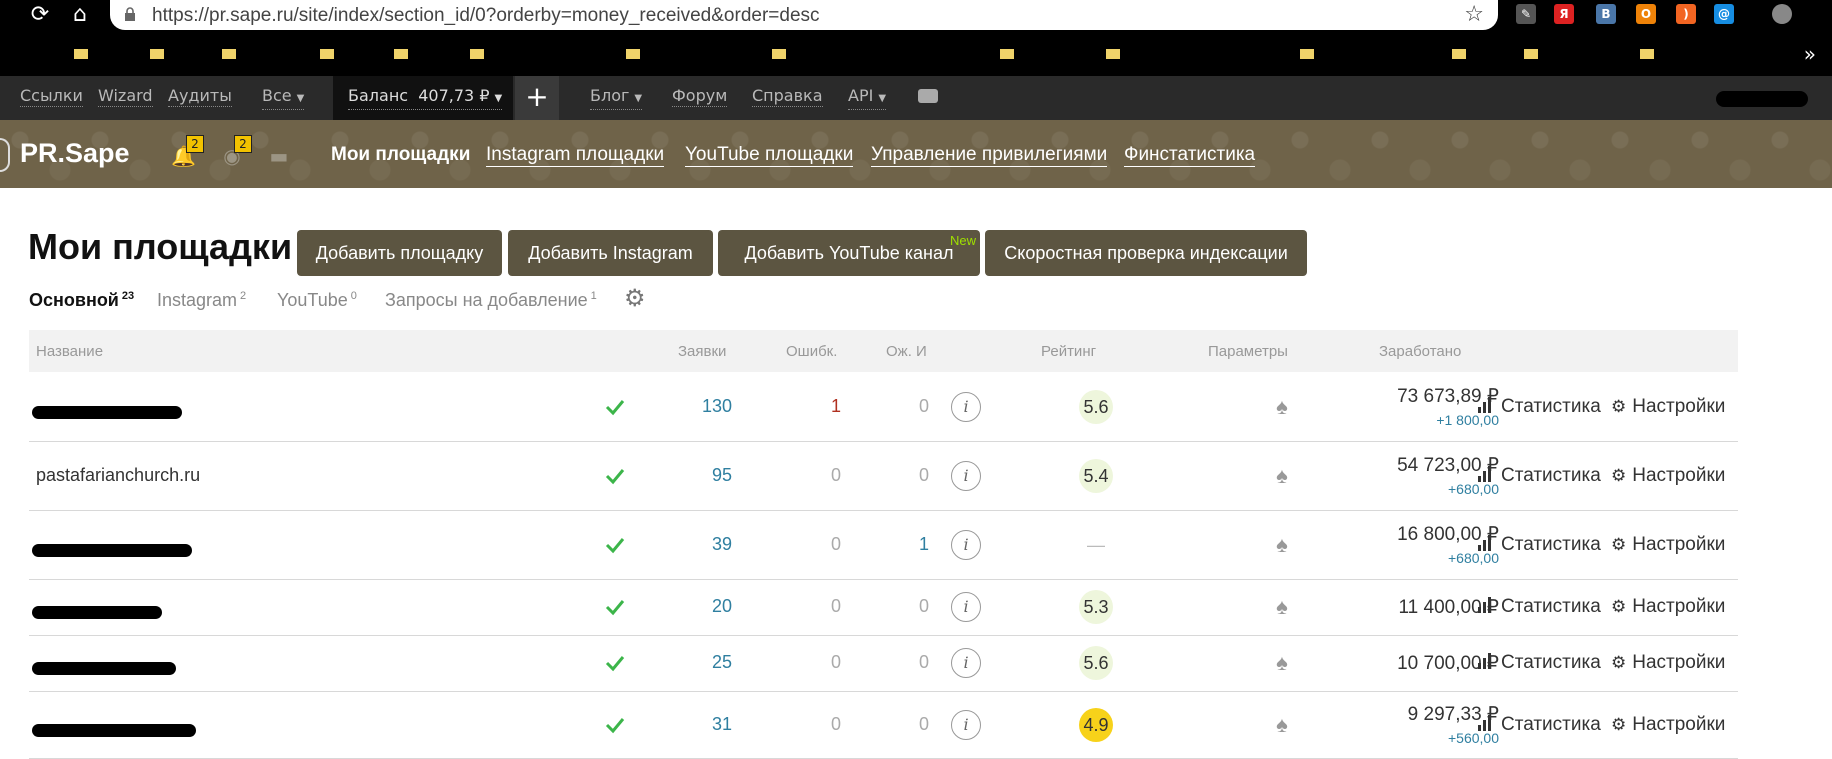 This screenshot has width=1832, height=759. Describe the element at coordinates (81, 300) in the screenshot. I see `subtab-main: Основной 23` at that location.